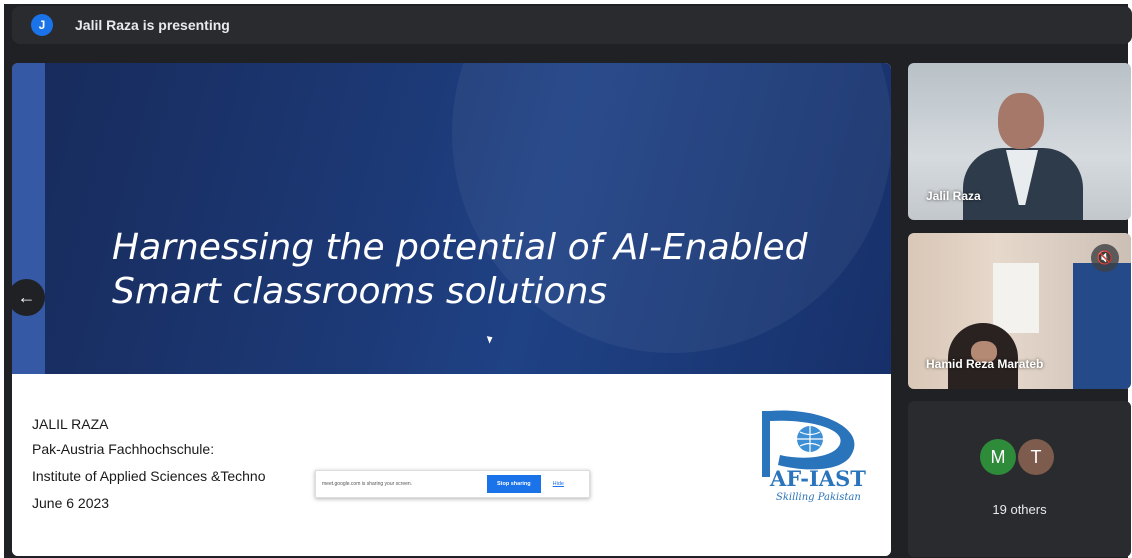 This screenshot has height=558, width=1132. Describe the element at coordinates (985, 364) in the screenshot. I see `participant-name: Hamid Reza Marateb` at that location.